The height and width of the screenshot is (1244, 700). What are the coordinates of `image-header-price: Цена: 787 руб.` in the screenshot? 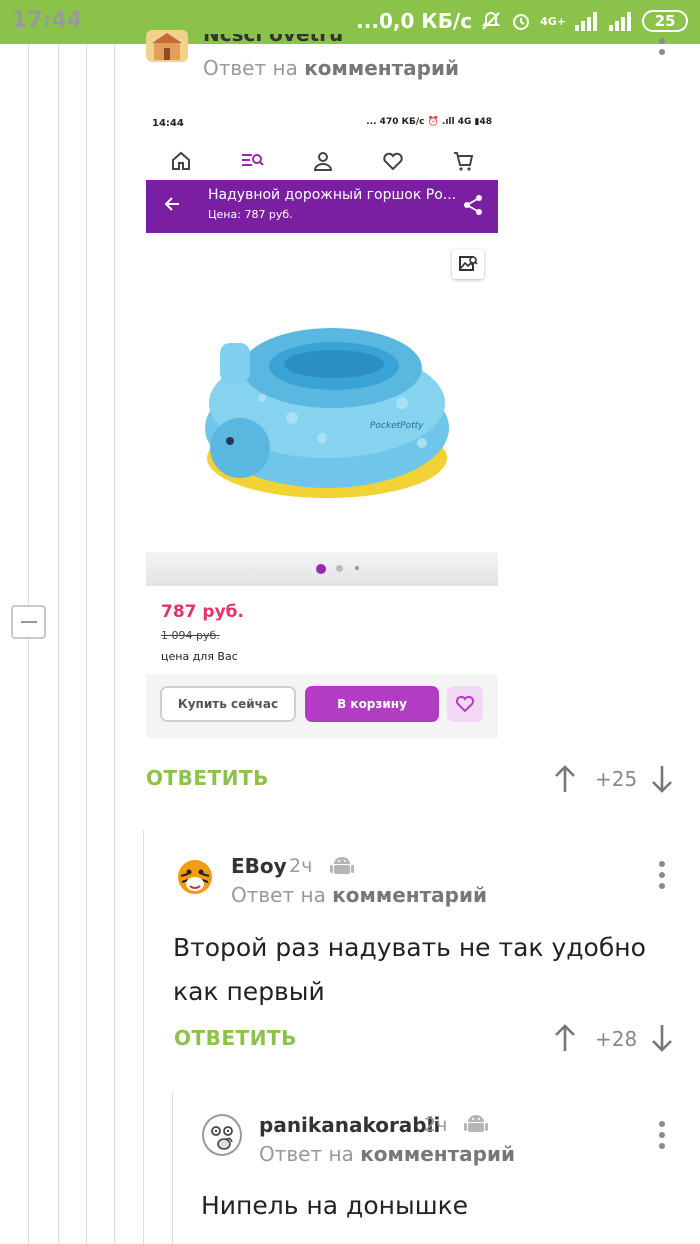 It's located at (250, 214).